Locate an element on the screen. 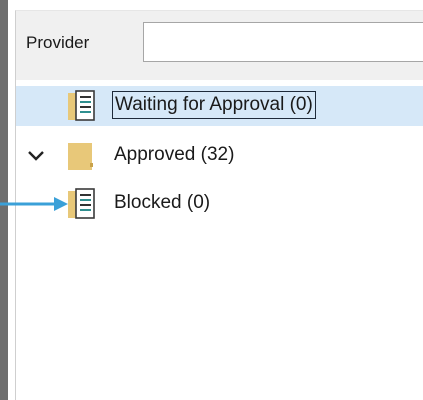 Image resolution: width=423 pixels, height=400 pixels. tree-item-label: Blocked (0) is located at coordinates (162, 202).